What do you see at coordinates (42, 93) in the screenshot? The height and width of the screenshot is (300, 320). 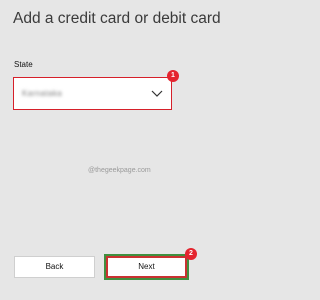 I see `state-selected-value: Karnataka` at bounding box center [42, 93].